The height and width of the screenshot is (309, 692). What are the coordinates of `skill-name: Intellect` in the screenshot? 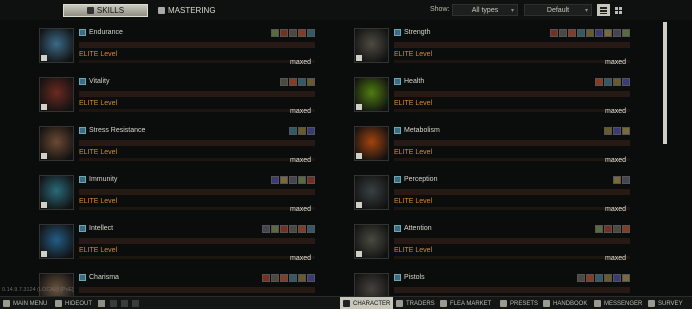 It's located at (101, 228).